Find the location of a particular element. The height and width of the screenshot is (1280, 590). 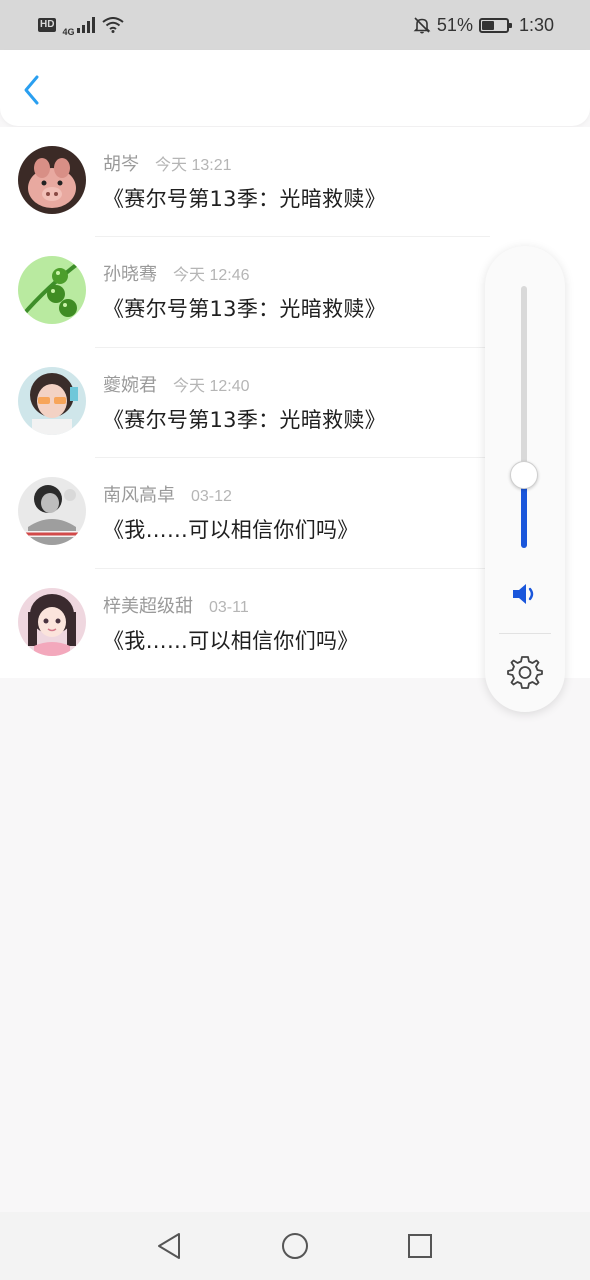

message-time: 03-12 is located at coordinates (211, 497).